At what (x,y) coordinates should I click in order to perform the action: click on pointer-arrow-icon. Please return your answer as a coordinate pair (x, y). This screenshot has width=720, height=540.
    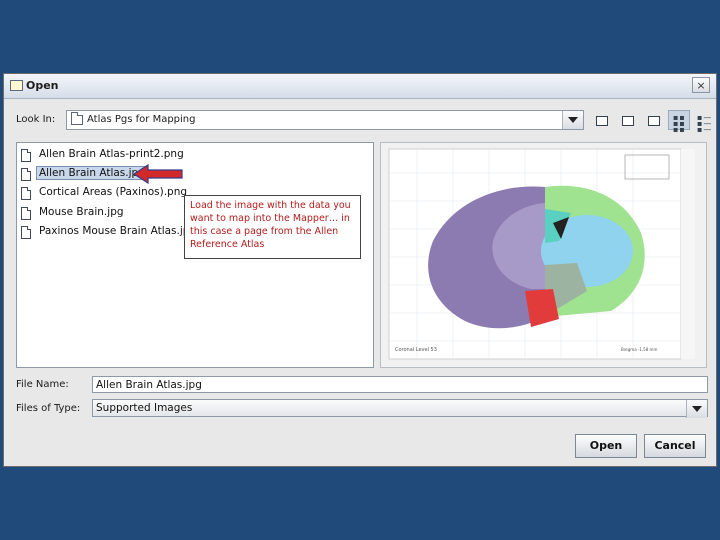
    Looking at the image, I should click on (158, 174).